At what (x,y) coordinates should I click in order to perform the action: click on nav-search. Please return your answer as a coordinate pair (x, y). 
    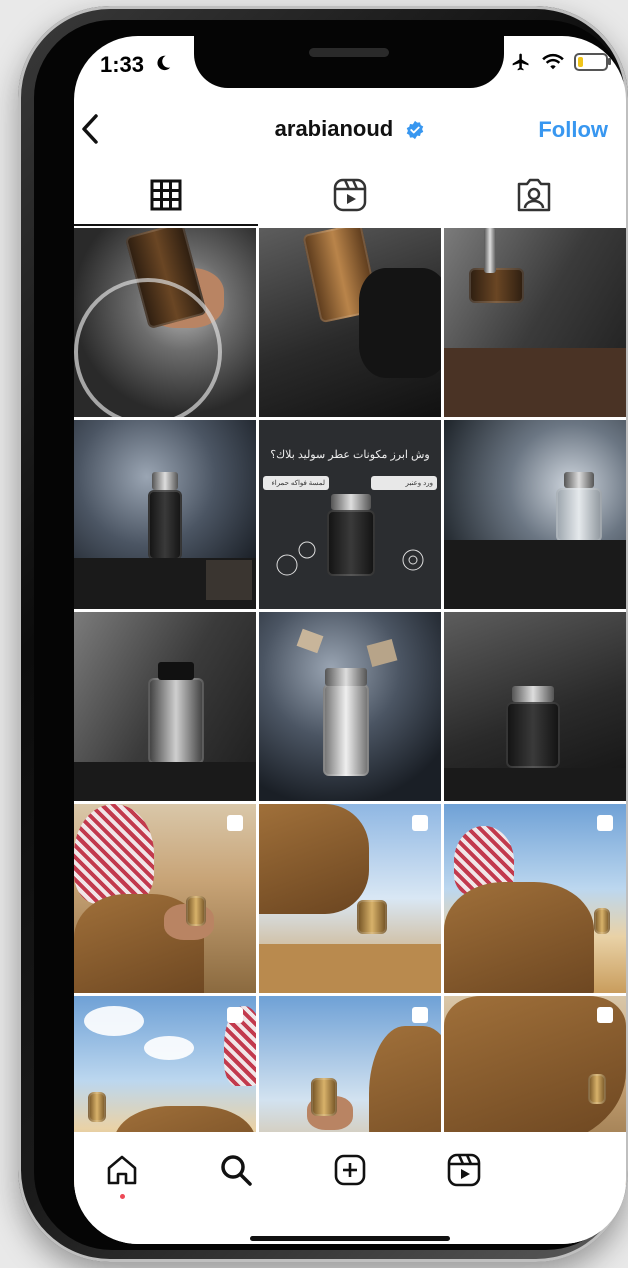
    Looking at the image, I should click on (236, 1170).